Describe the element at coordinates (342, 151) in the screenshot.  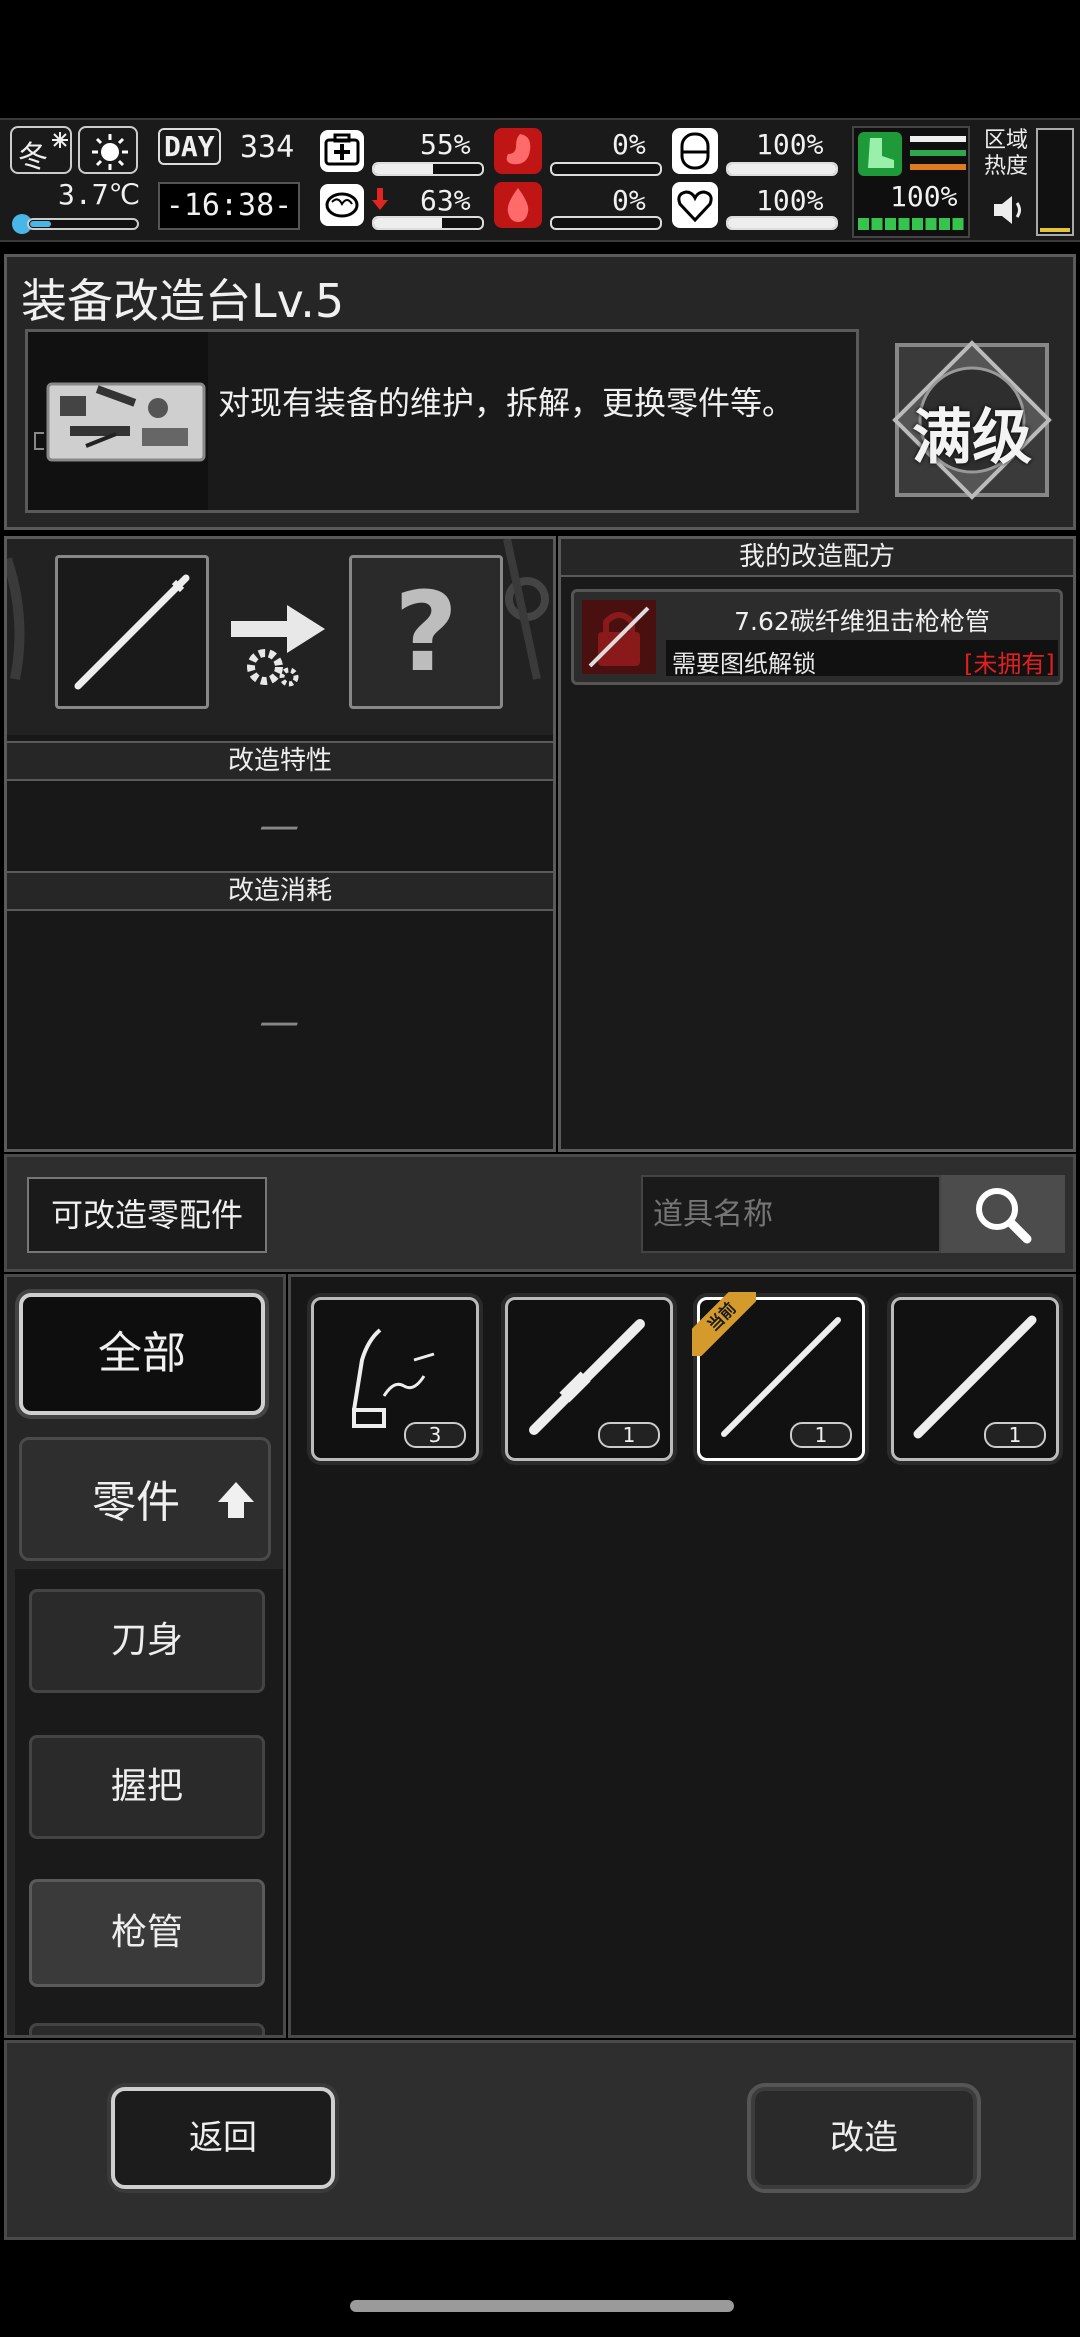
I see `health-icon` at that location.